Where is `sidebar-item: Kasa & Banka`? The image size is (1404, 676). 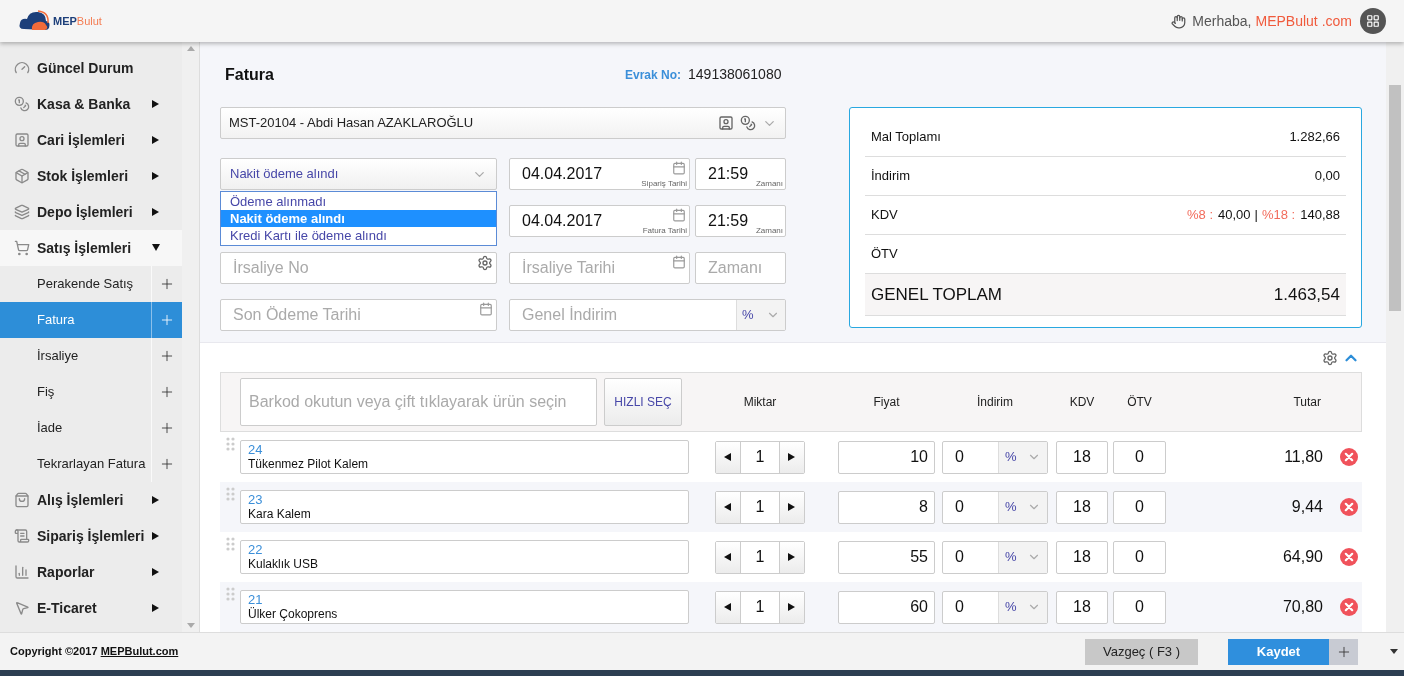
sidebar-item: Kasa & Banka is located at coordinates (91, 104).